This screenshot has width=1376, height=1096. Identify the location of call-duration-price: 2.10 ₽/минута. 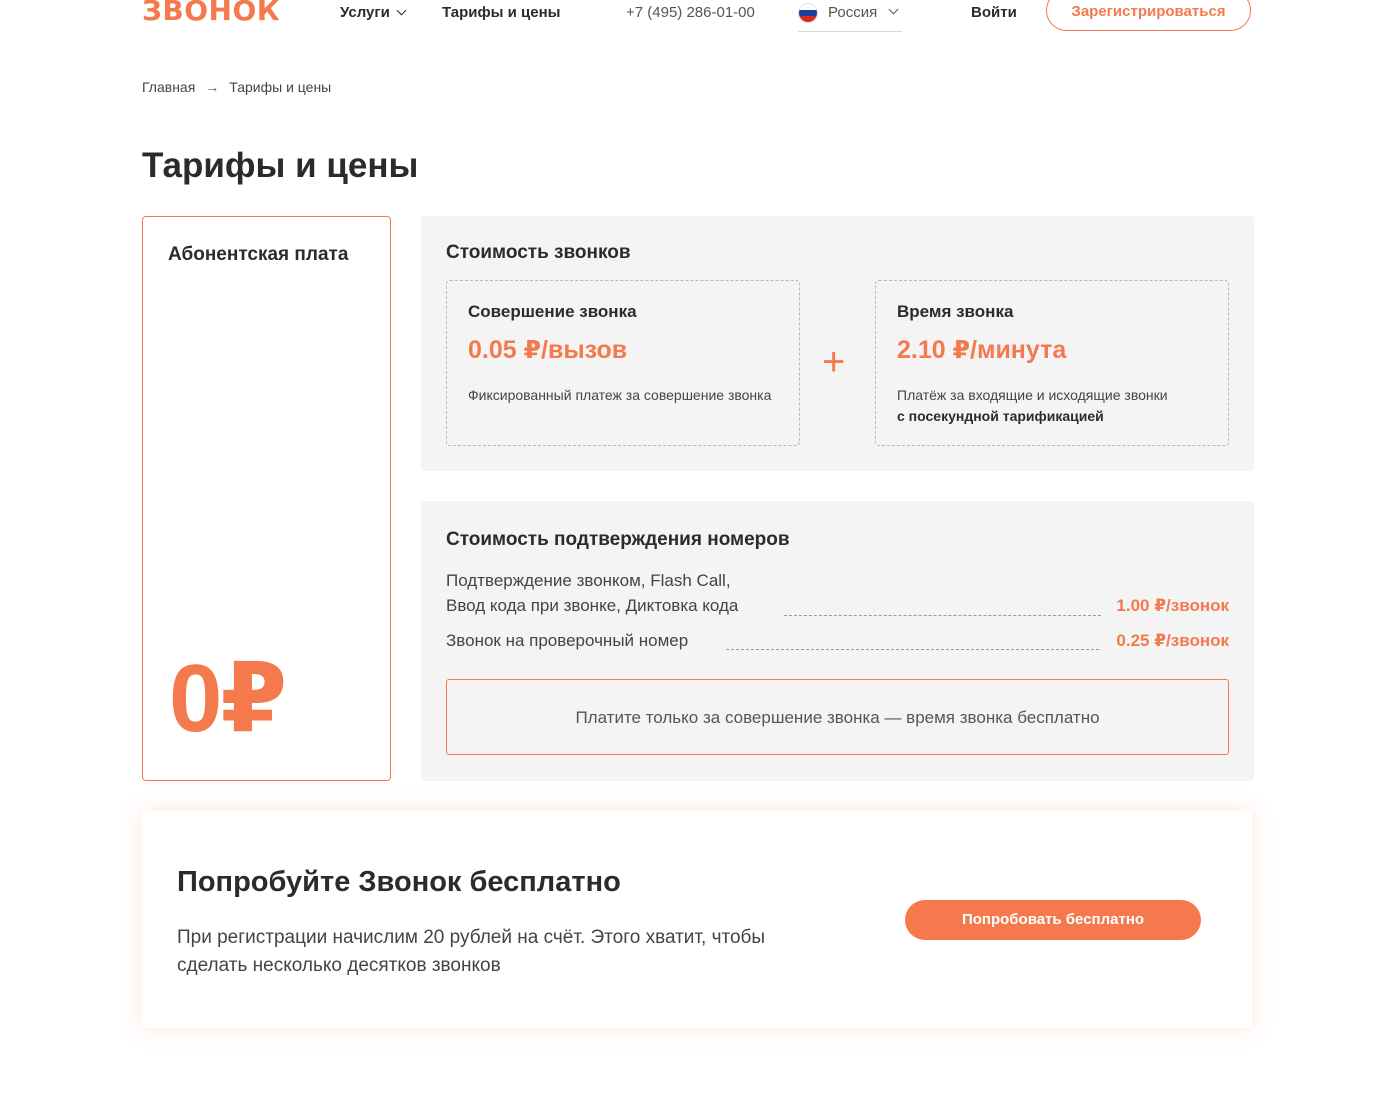
(982, 350).